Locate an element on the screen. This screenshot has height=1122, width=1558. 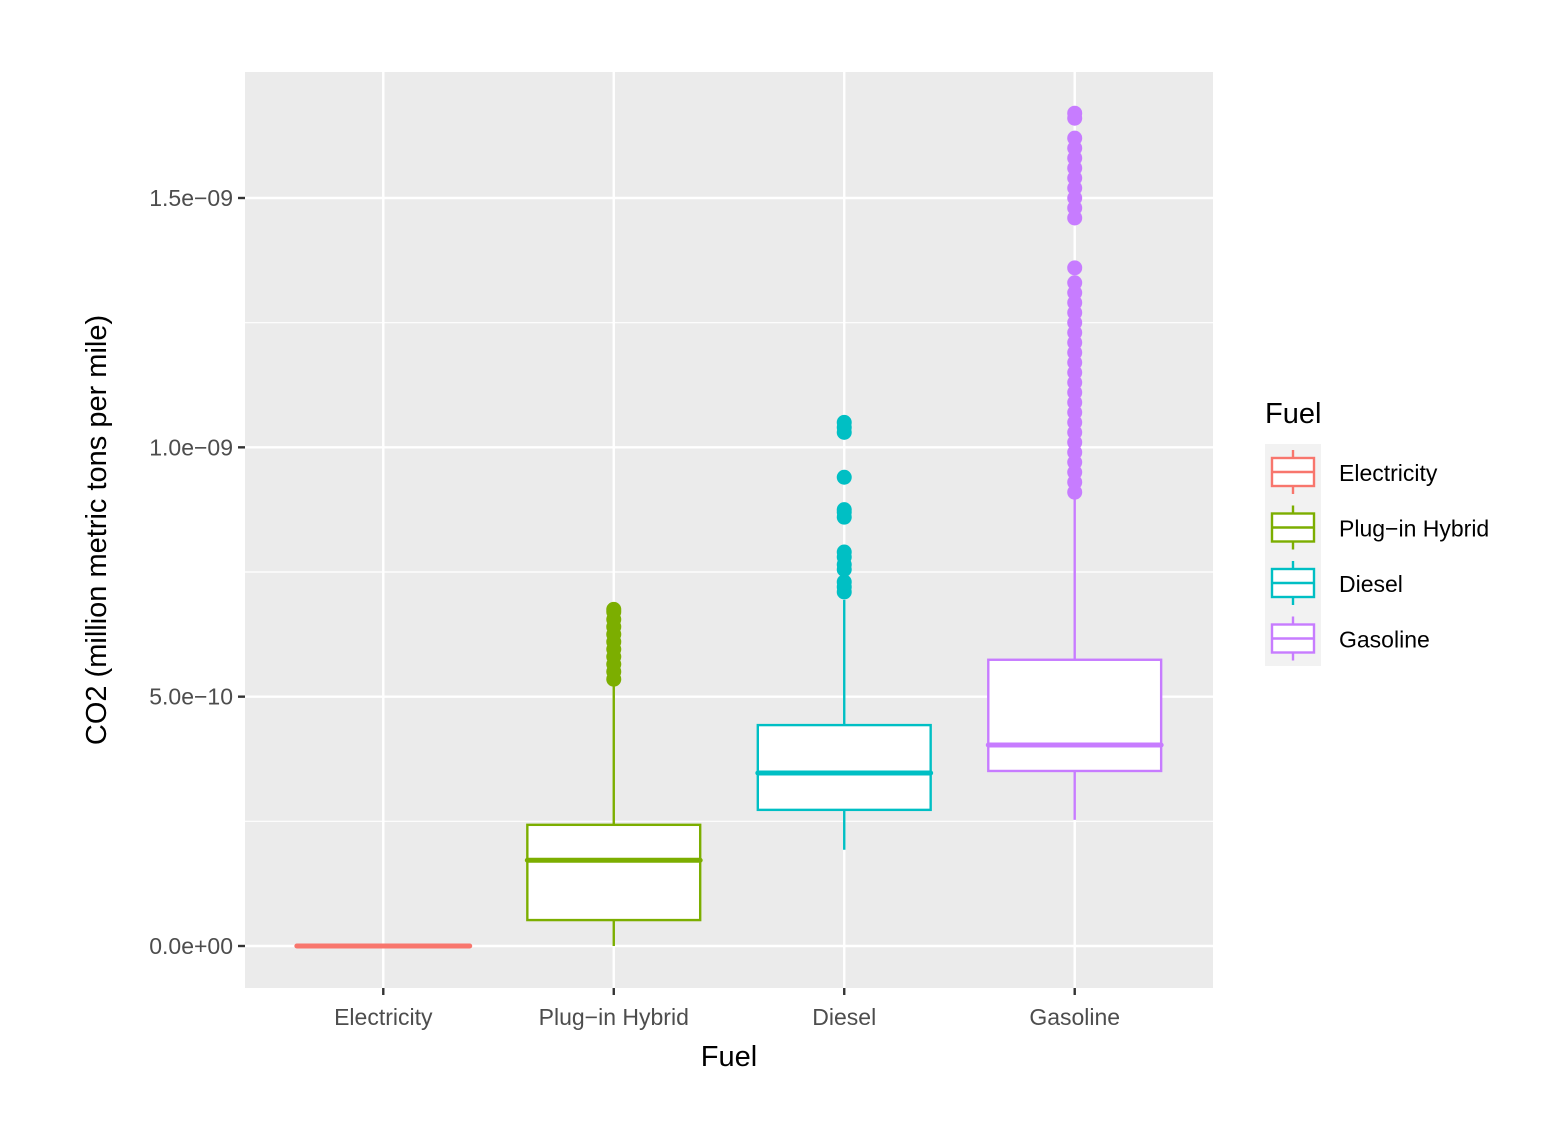
y-axis-title: CO2 (million metric tons per mile) is located at coordinates (97, 530).